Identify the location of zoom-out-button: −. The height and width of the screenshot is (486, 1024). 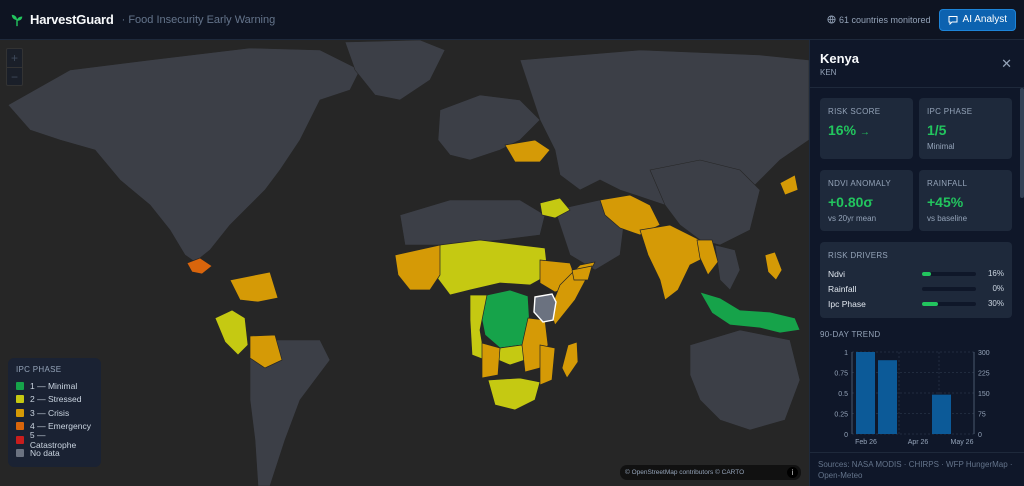
(14, 76).